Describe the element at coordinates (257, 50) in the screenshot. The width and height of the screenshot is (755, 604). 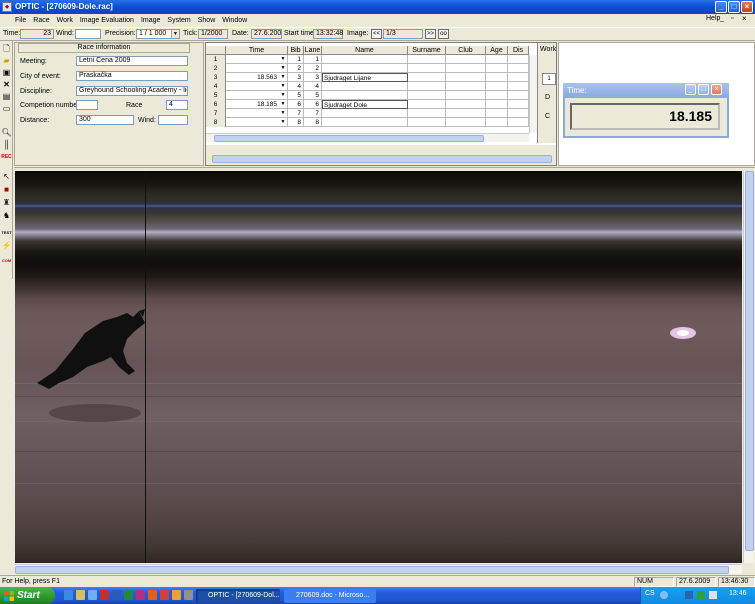
I see `column-time: Time` at that location.